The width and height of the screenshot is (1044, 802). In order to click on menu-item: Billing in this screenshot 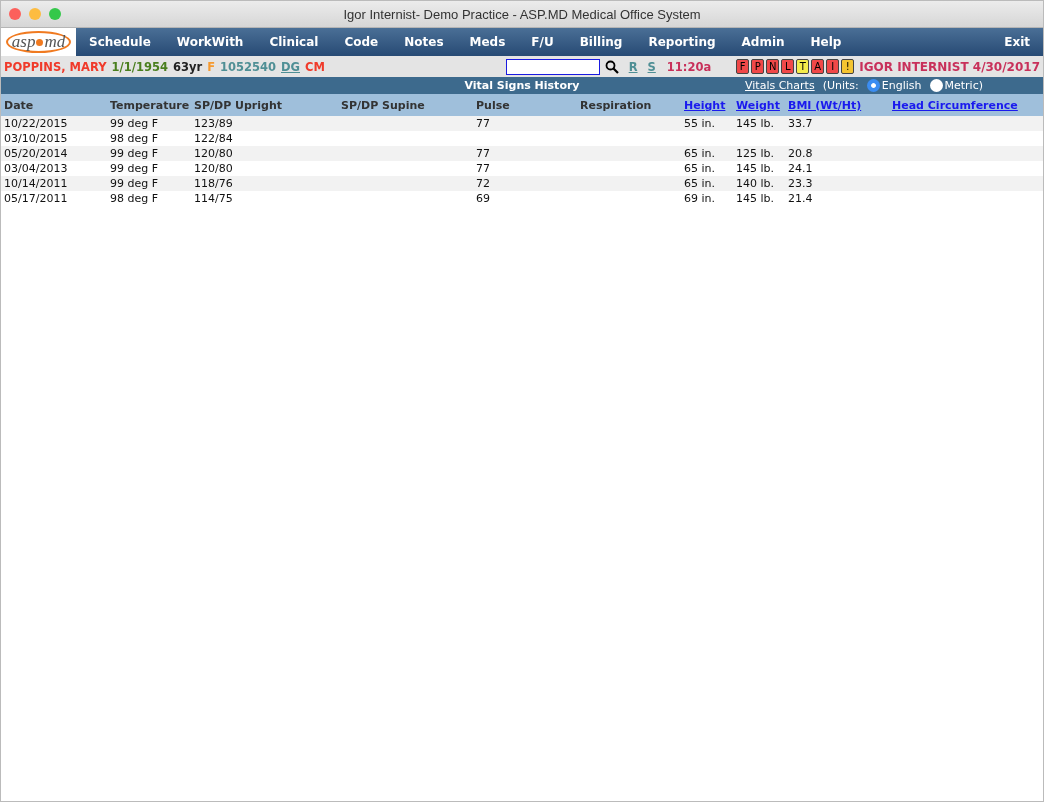, I will do `click(601, 42)`.